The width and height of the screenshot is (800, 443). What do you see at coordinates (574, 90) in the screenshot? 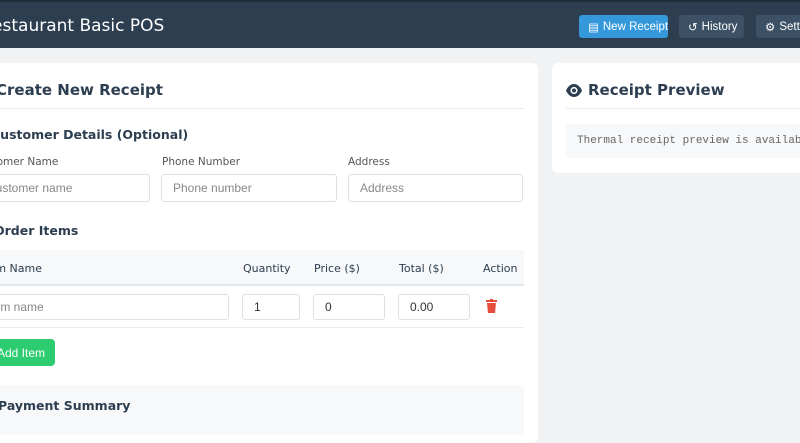
I see `eye-icon` at bounding box center [574, 90].